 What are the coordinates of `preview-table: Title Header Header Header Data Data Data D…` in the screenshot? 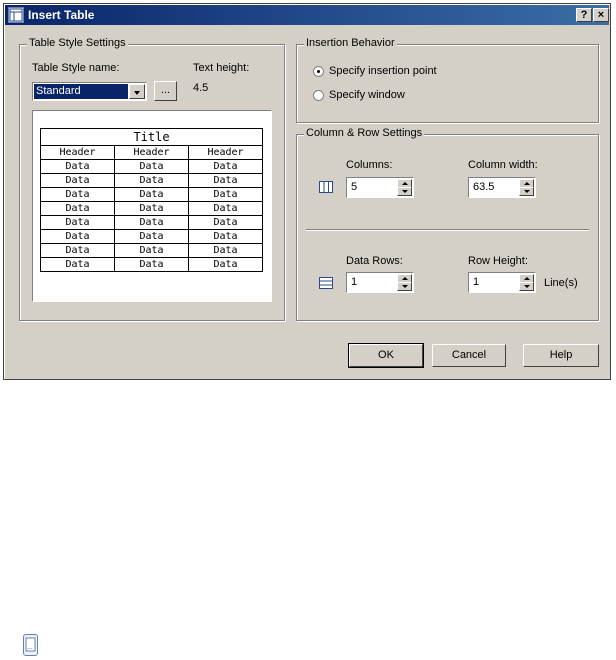 It's located at (151, 200).